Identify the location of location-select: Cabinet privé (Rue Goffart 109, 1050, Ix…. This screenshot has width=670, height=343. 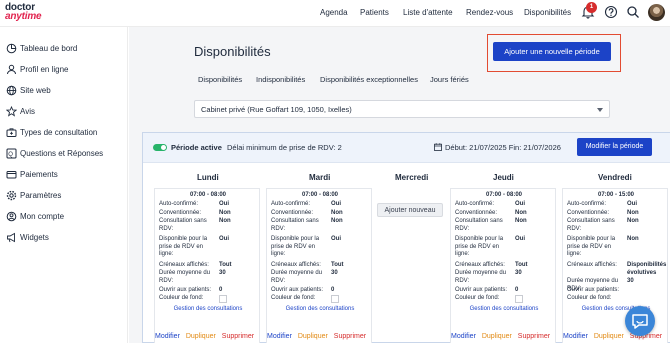
(402, 109).